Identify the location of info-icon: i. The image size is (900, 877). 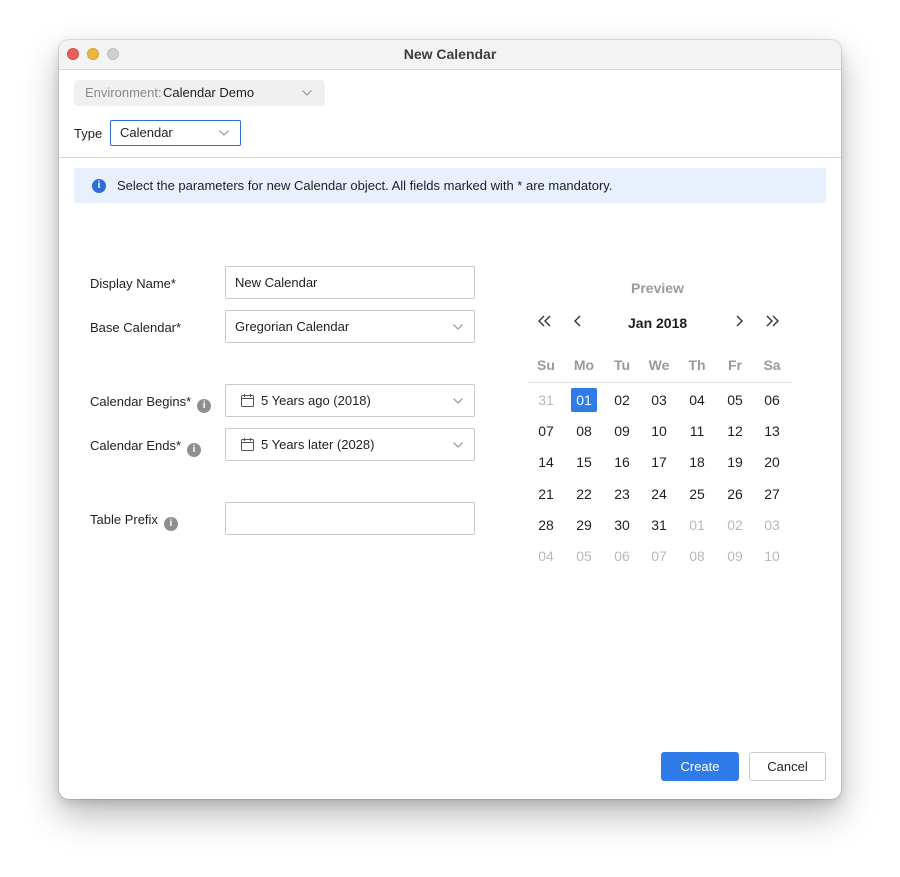
(99, 186).